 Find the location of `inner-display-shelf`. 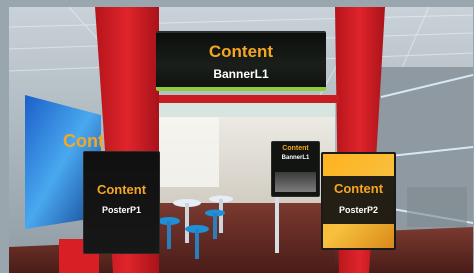

inner-display-shelf is located at coordinates (295, 182).